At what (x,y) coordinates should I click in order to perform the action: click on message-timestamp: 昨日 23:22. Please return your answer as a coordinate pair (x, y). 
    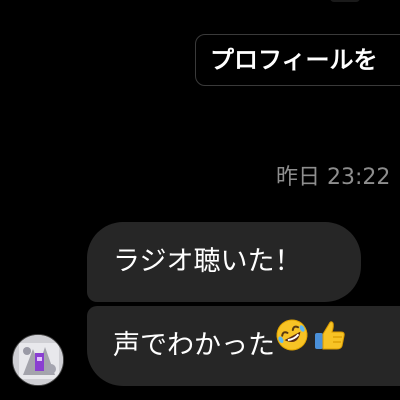
    Looking at the image, I should click on (333, 177).